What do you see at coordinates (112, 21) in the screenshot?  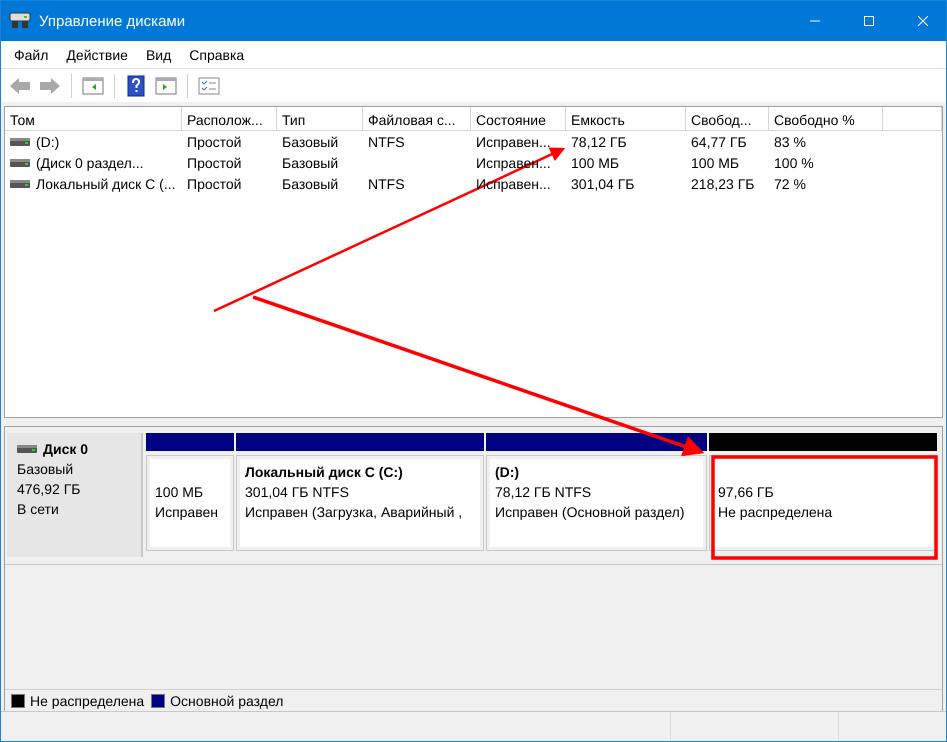 I see `window-title: Управление дисками` at bounding box center [112, 21].